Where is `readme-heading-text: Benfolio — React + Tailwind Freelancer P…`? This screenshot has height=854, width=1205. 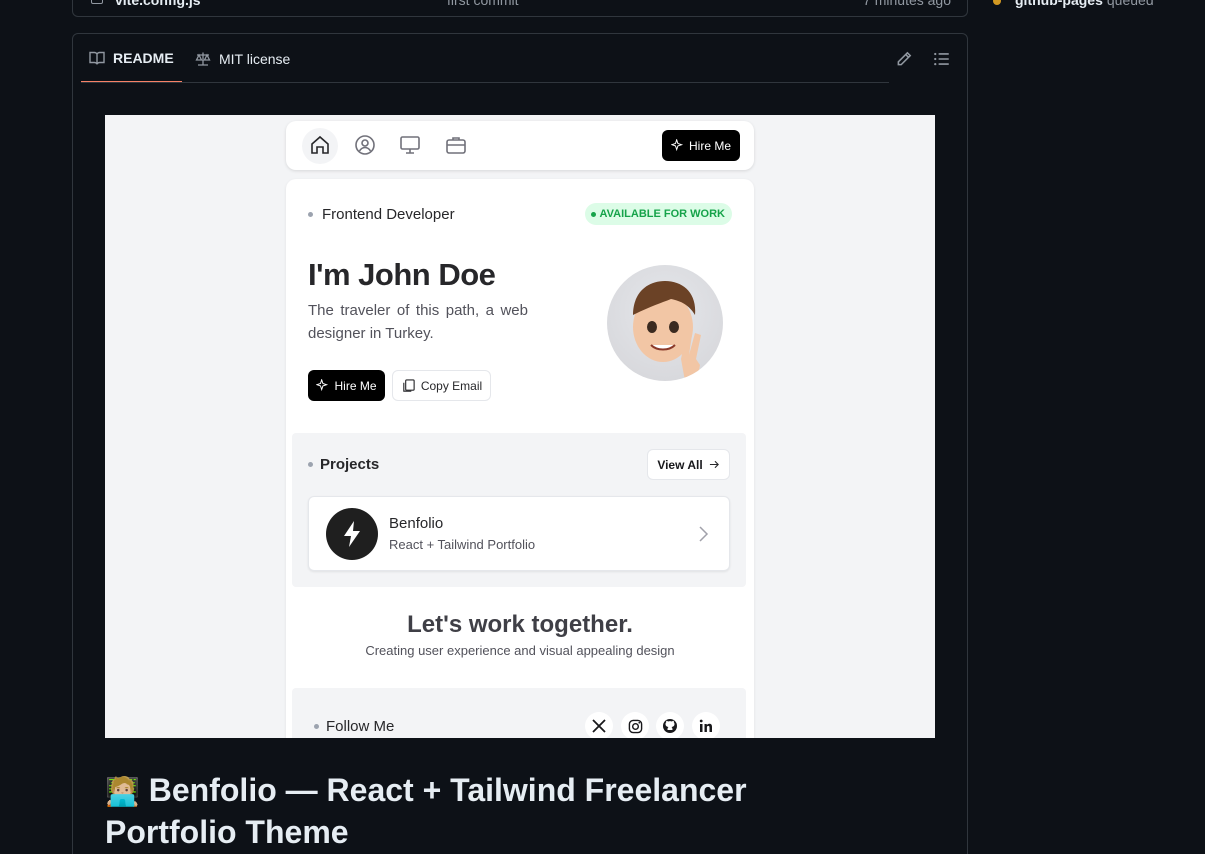 readme-heading-text: Benfolio — React + Tailwind Freelancer P… is located at coordinates (426, 811).